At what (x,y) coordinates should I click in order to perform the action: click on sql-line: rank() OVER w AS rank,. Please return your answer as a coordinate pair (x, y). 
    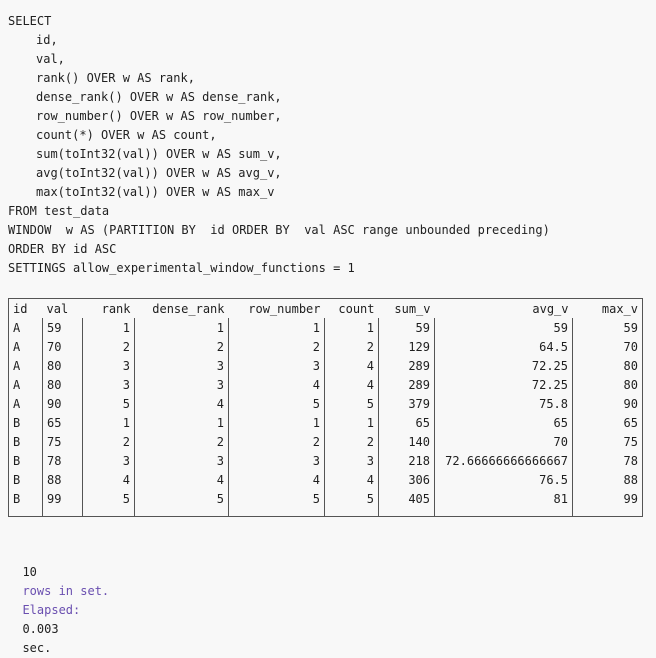
    Looking at the image, I should click on (115, 78).